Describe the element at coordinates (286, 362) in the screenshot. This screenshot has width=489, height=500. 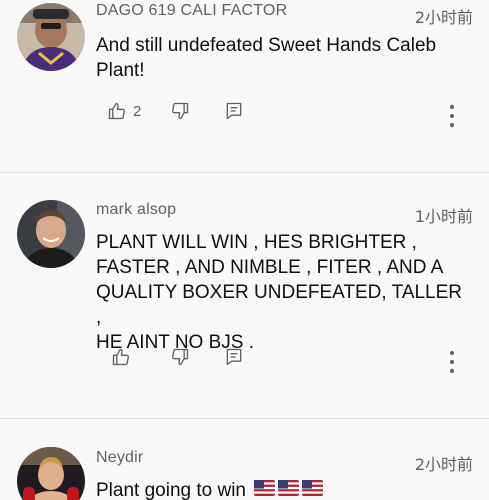
I see `comment-actions` at that location.